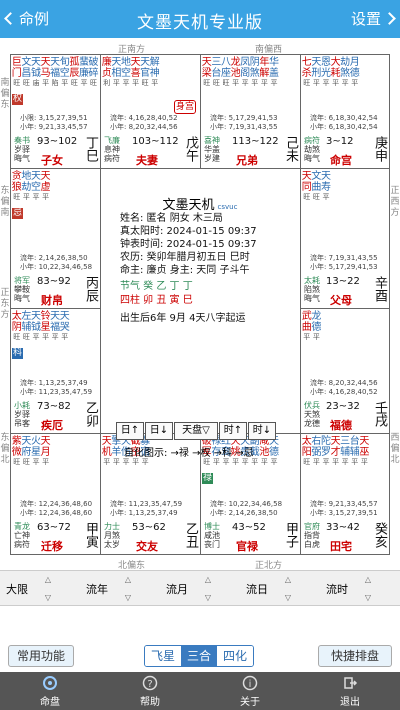  I want to click on star-name: 阴, so click(254, 62).